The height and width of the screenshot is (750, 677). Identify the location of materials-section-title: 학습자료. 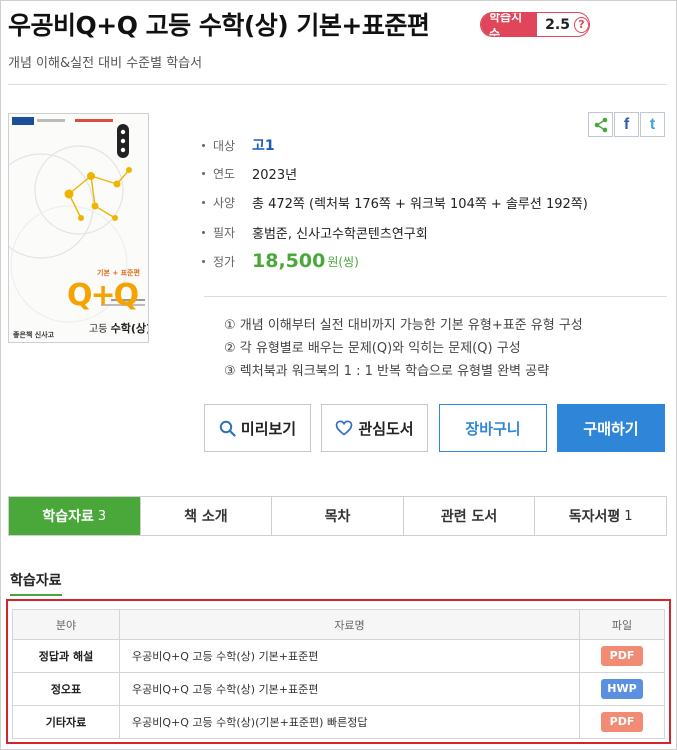
(36, 583).